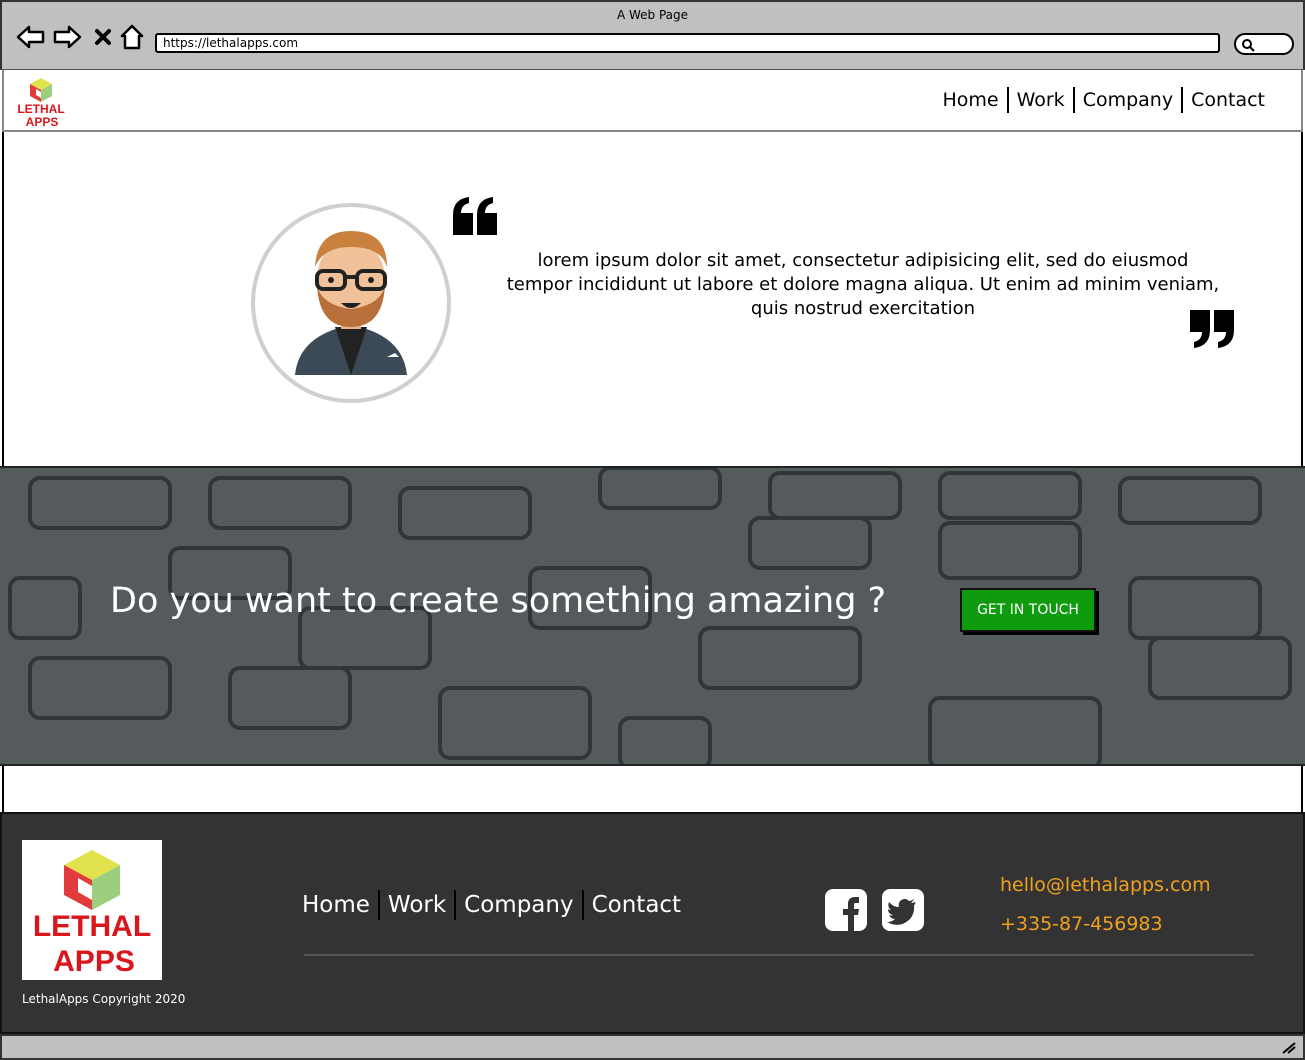 This screenshot has width=1305, height=1060. I want to click on nav-company: Company, so click(1128, 100).